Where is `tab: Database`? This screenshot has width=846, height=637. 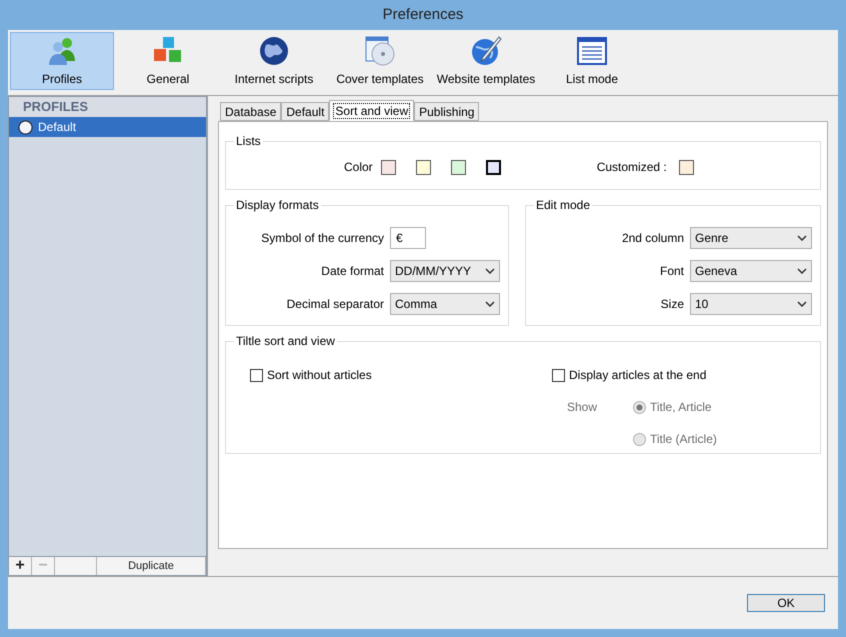
tab: Database is located at coordinates (251, 111).